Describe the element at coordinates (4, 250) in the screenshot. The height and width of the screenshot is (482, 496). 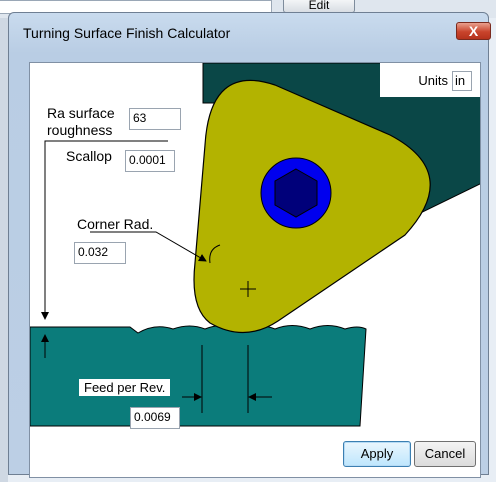
I see `background-sidebar` at that location.